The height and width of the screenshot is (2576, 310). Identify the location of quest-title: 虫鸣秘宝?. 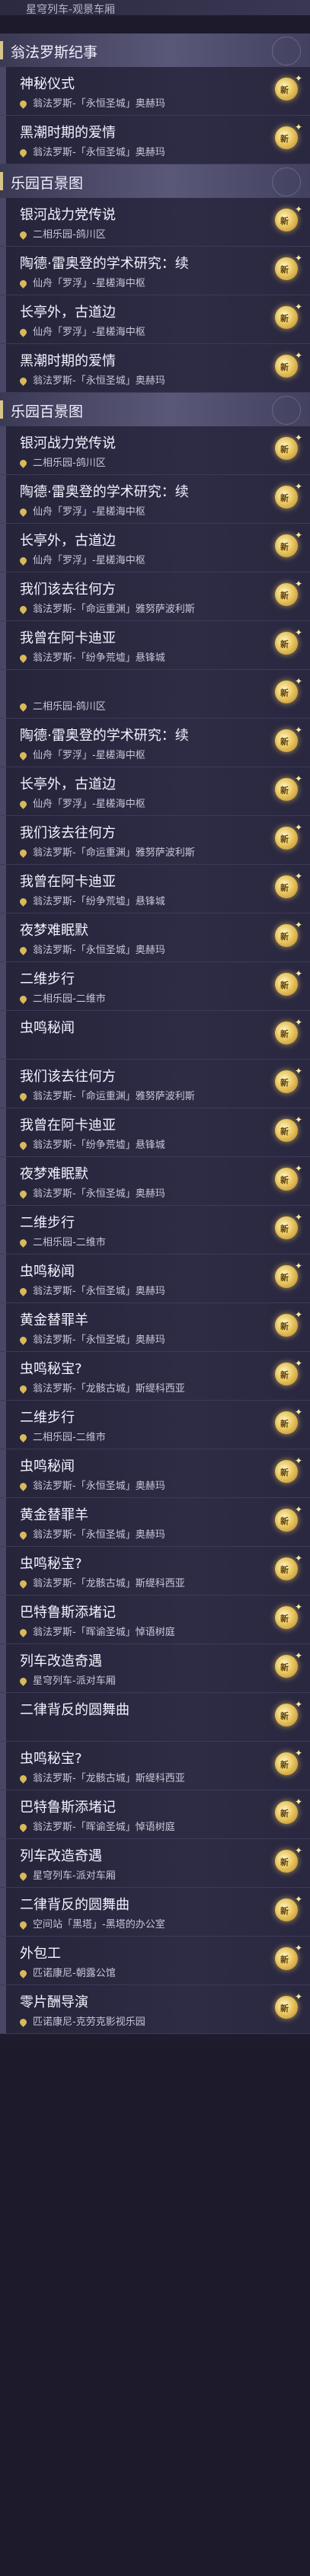
(51, 1564).